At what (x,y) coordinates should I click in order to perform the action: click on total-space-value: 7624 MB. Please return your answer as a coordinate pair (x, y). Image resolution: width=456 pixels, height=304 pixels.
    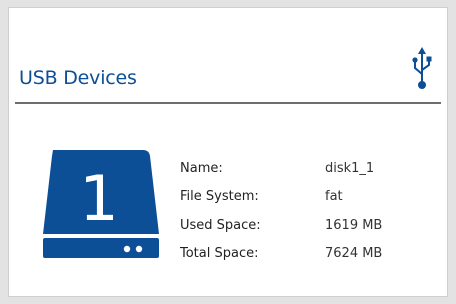
    Looking at the image, I should click on (354, 254).